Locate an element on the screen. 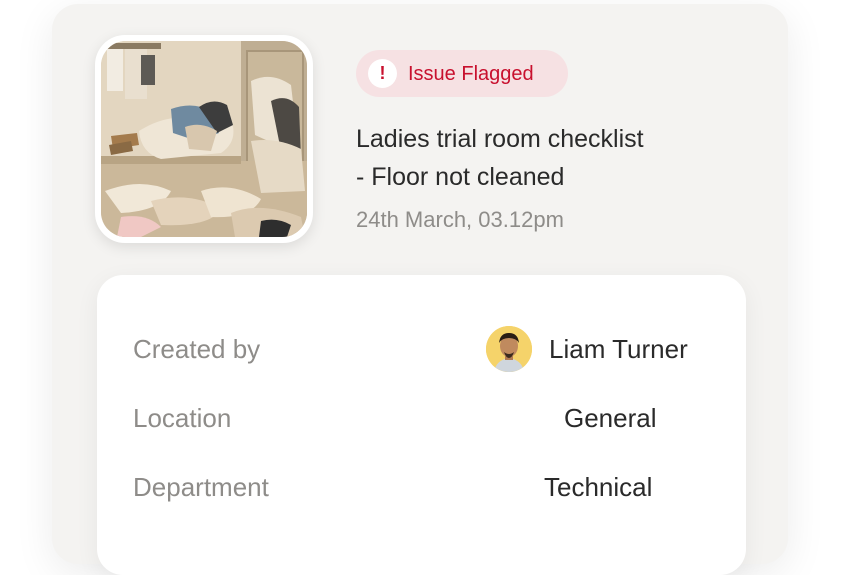 The image size is (841, 575). issue-title-line-2: - Floor not cleaned is located at coordinates (460, 177).